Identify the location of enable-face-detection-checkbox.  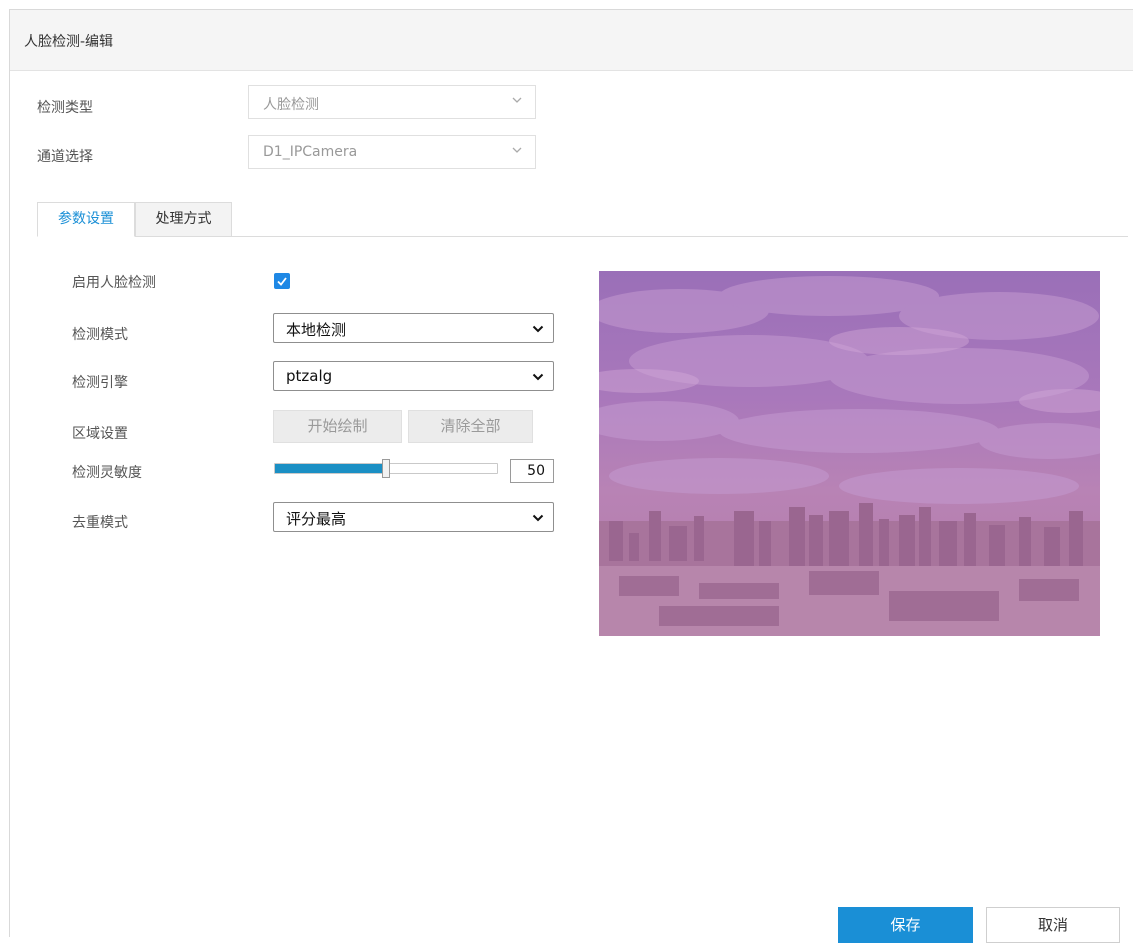
(282, 281).